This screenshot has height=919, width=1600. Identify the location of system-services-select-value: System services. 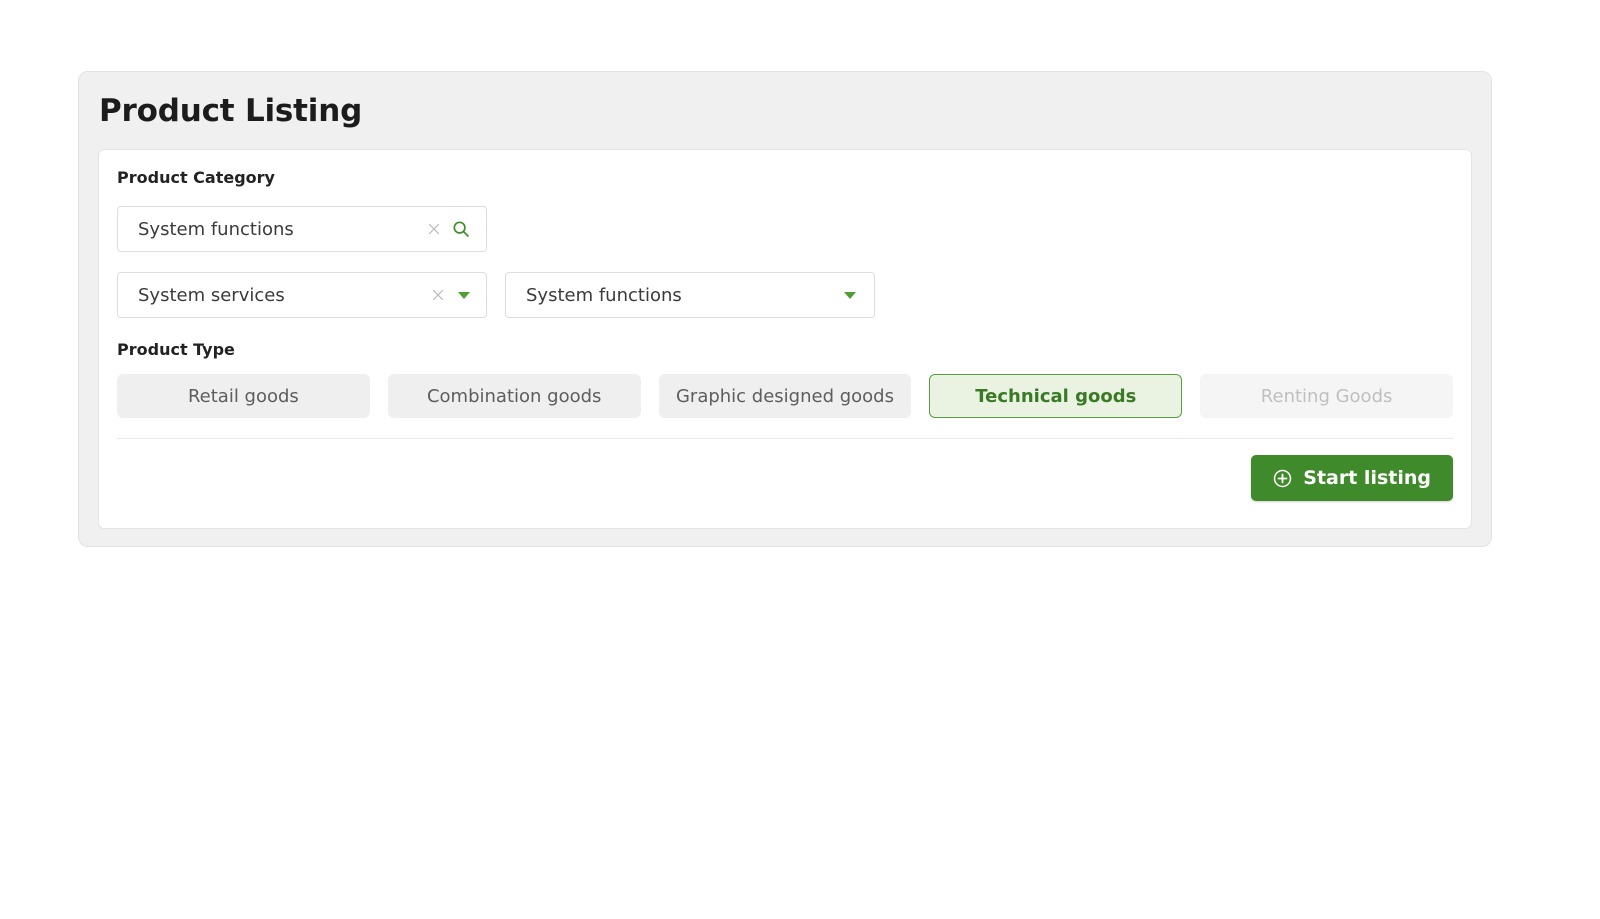
(211, 295).